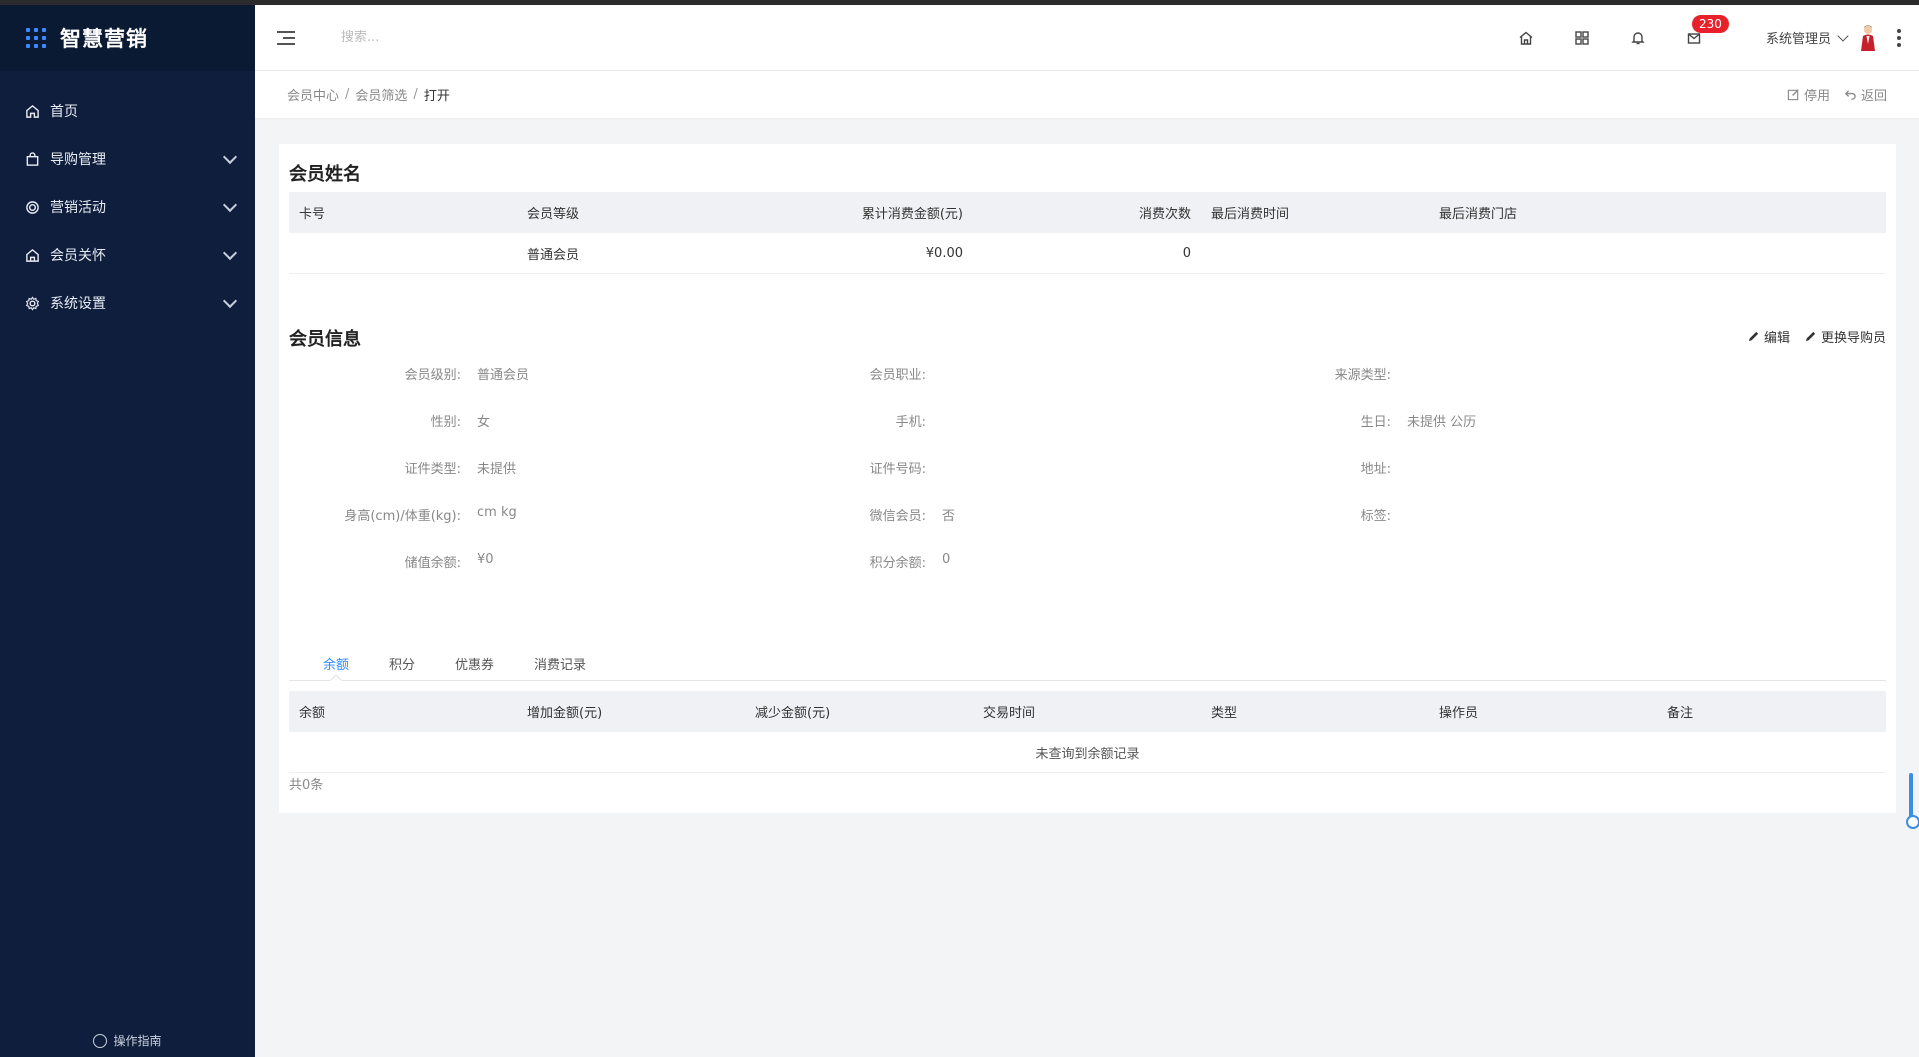 This screenshot has width=1919, height=1057. What do you see at coordinates (897, 375) in the screenshot?
I see `field-label: 会员职业:` at bounding box center [897, 375].